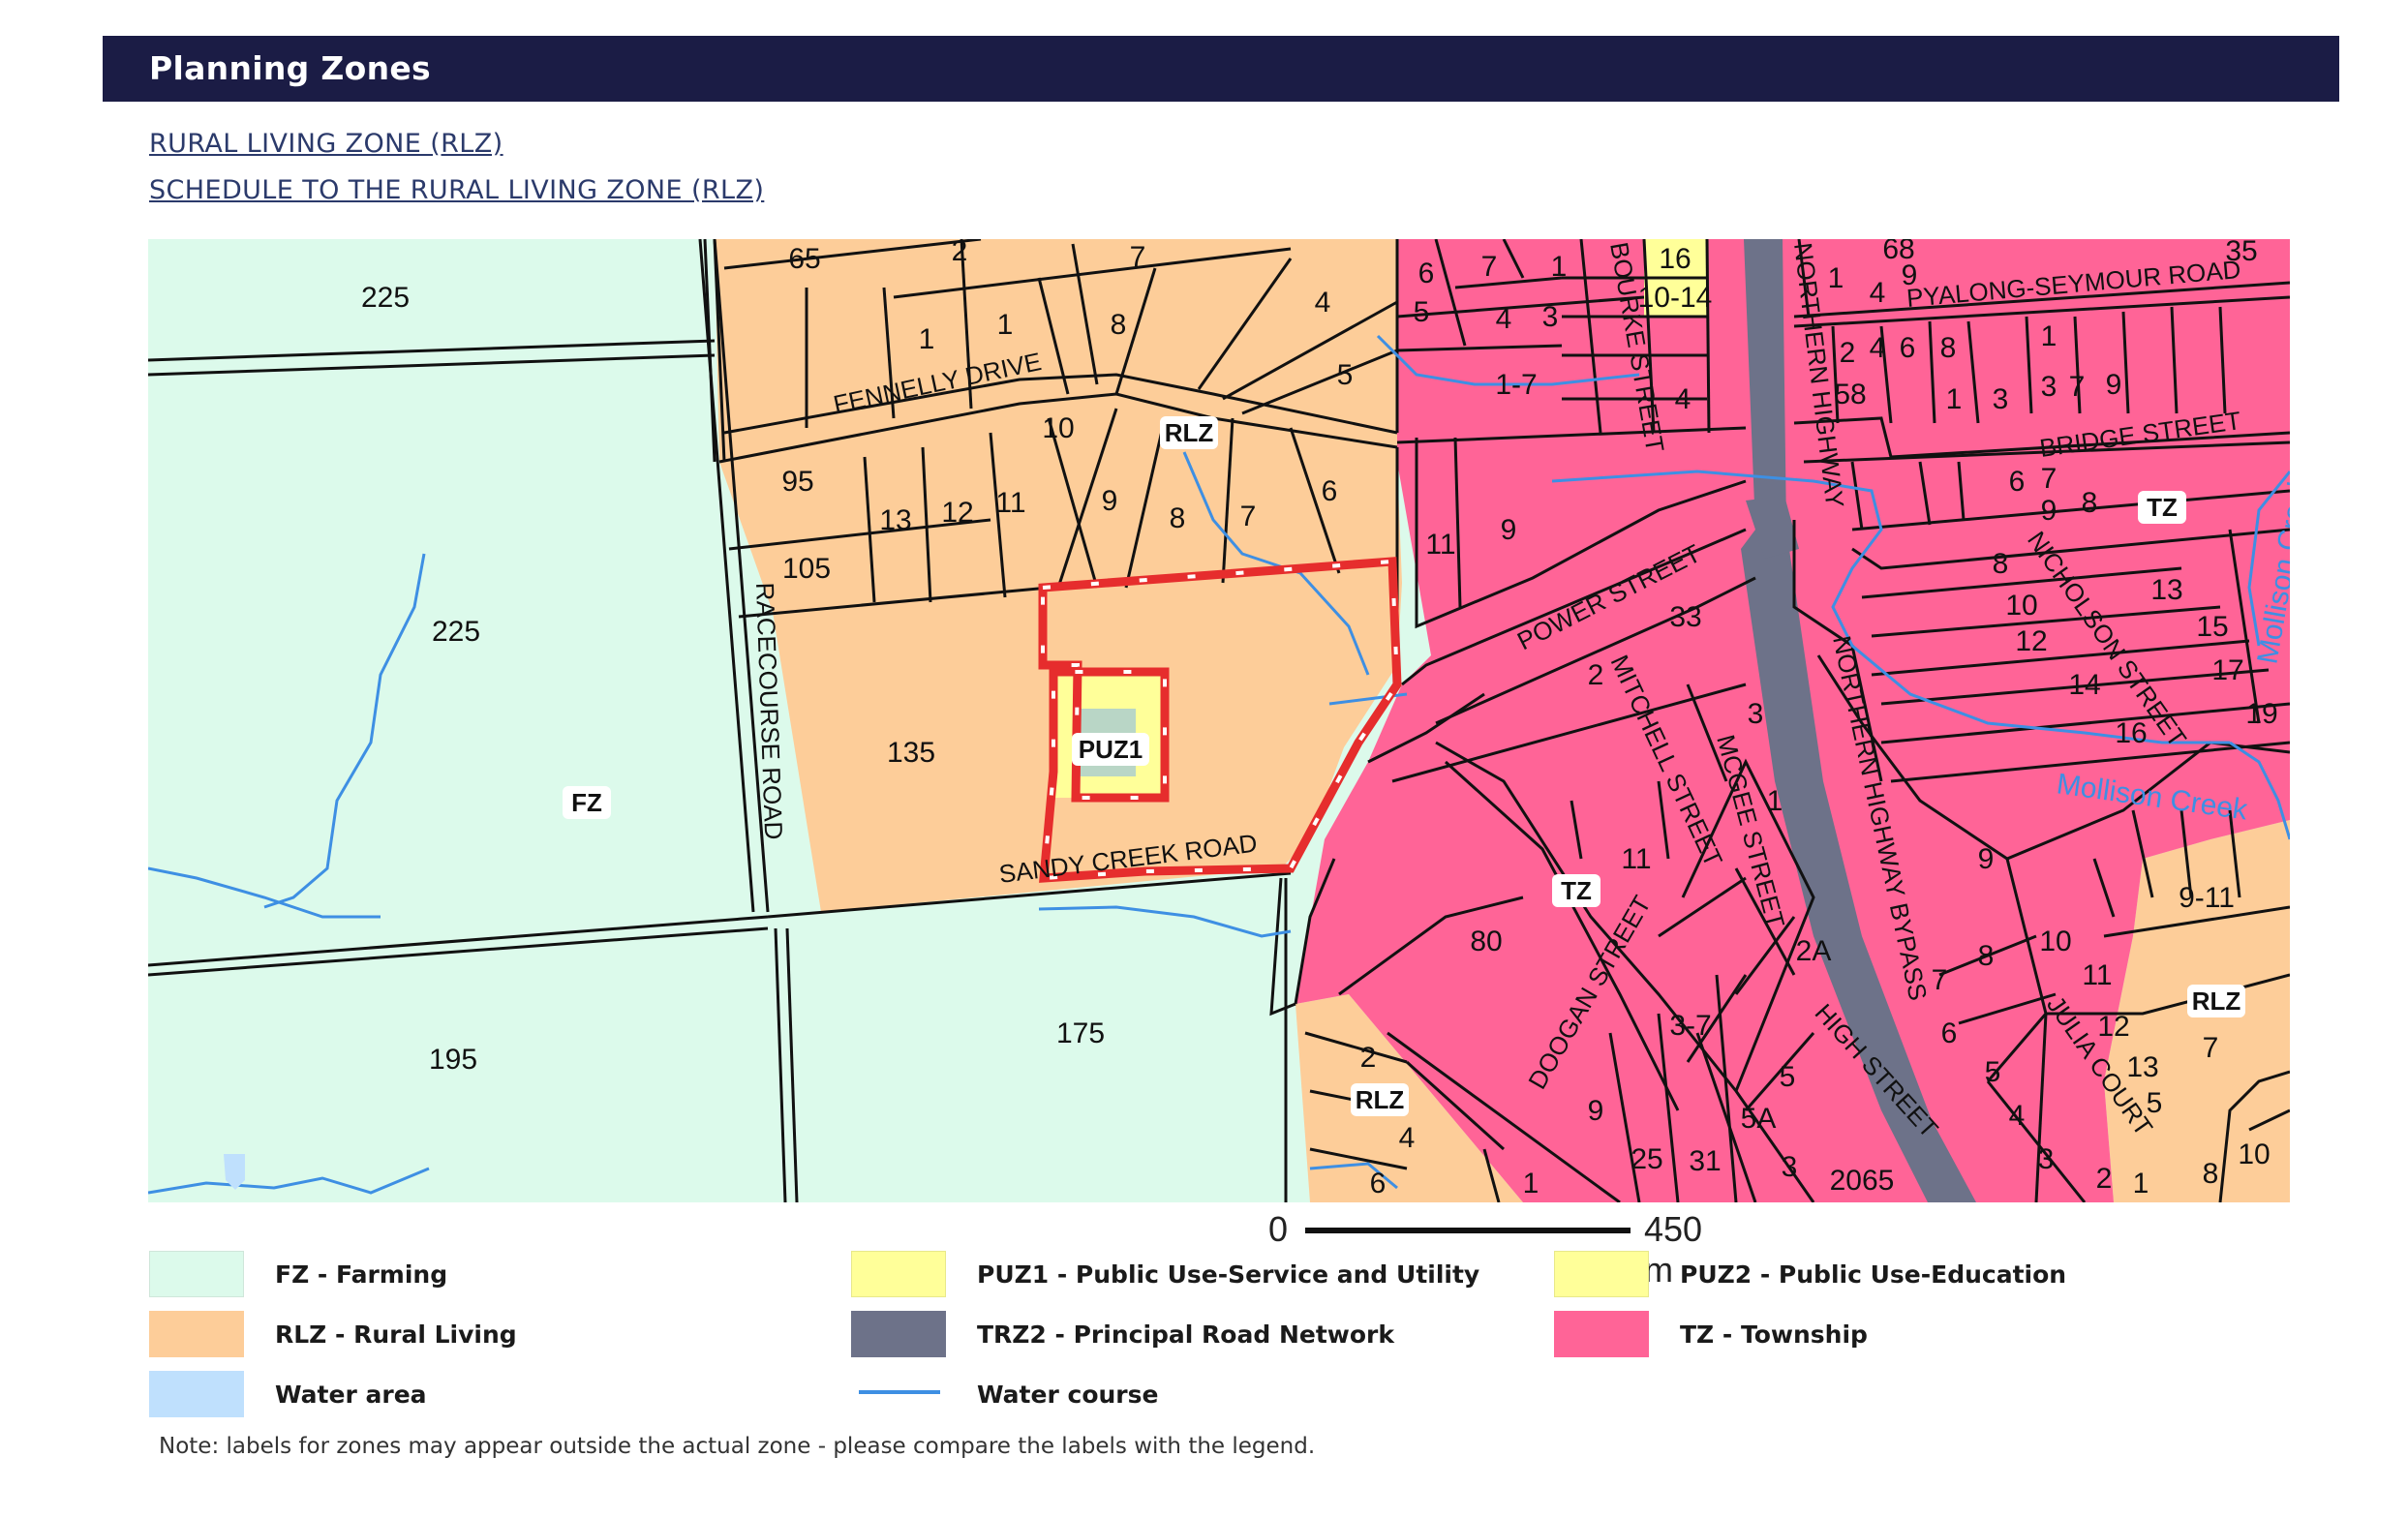 The width and height of the screenshot is (2408, 1518). I want to click on parcel-number: 33, so click(1685, 617).